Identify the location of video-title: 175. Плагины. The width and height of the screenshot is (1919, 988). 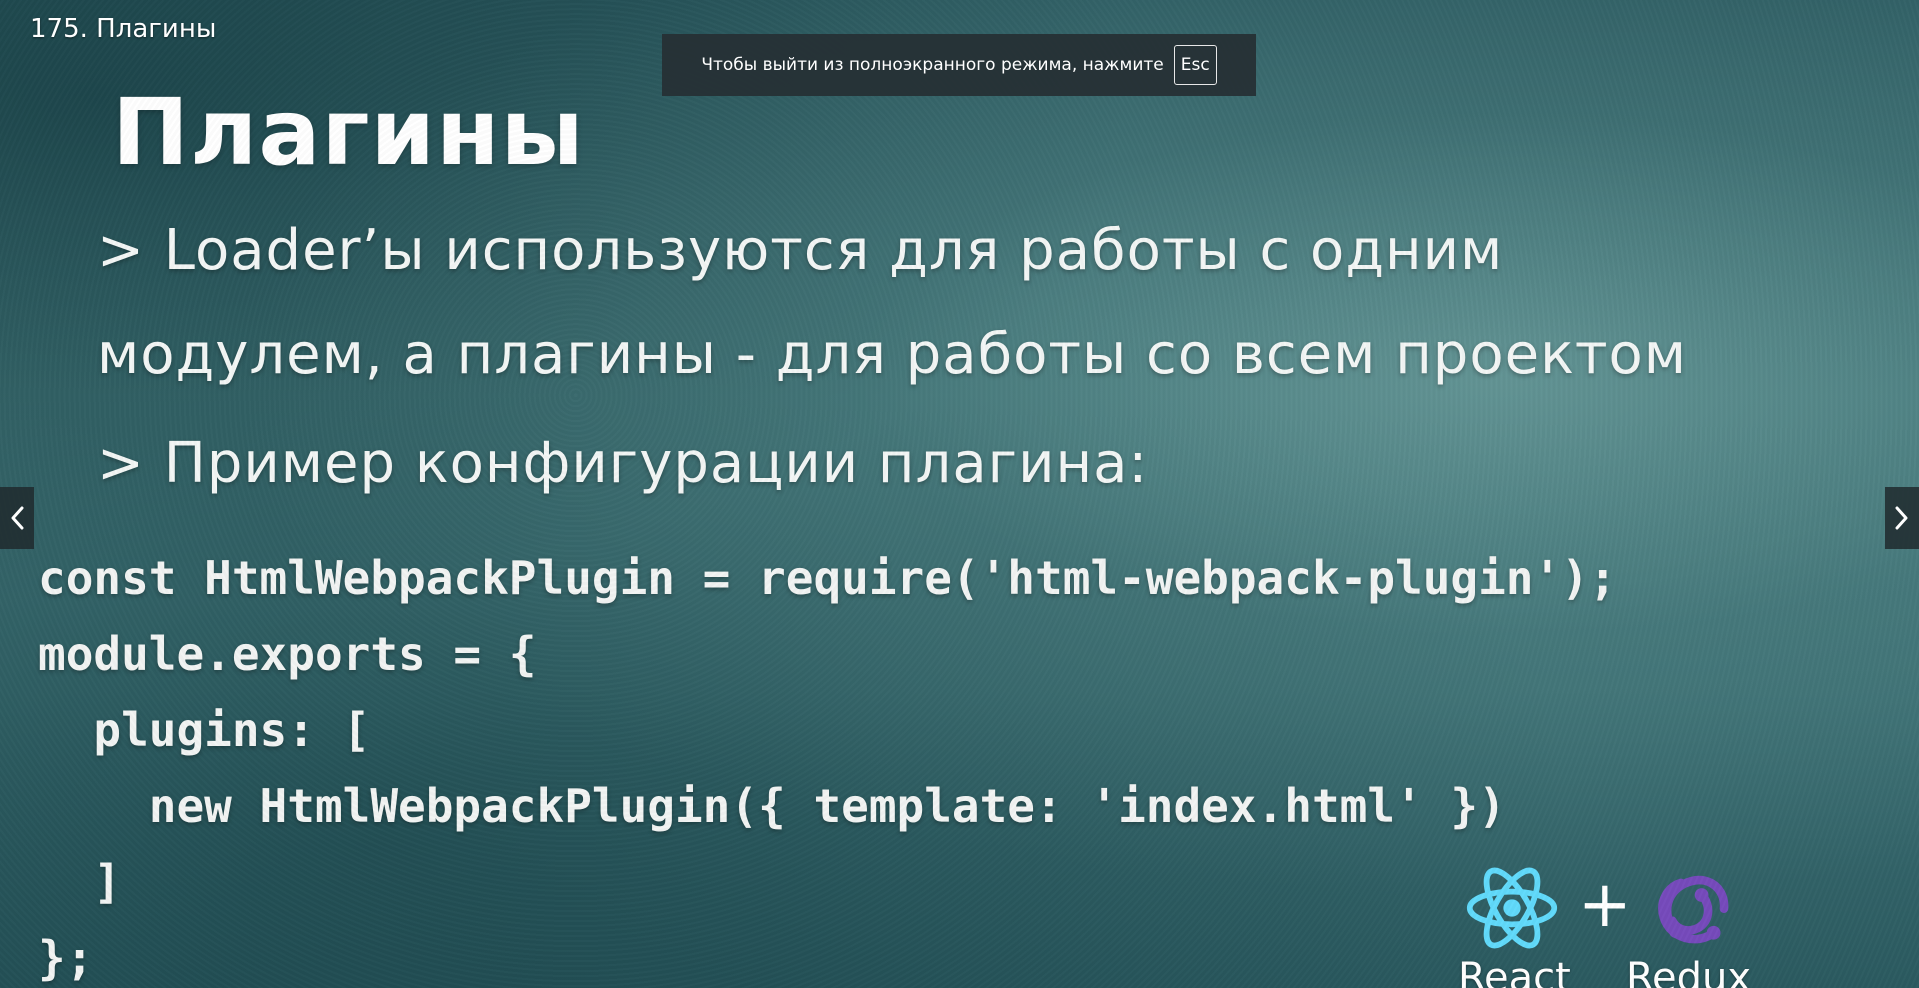
(123, 29).